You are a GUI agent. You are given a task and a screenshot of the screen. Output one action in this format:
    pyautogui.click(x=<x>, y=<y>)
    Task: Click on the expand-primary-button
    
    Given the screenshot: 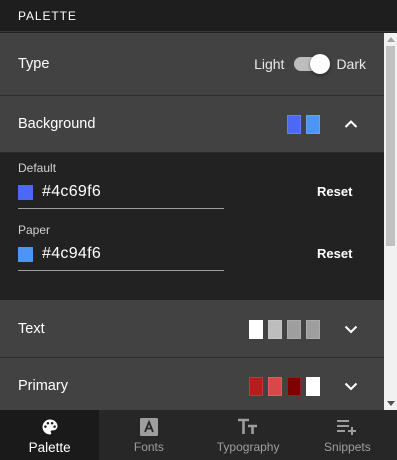 What is the action you would take?
    pyautogui.click(x=351, y=386)
    